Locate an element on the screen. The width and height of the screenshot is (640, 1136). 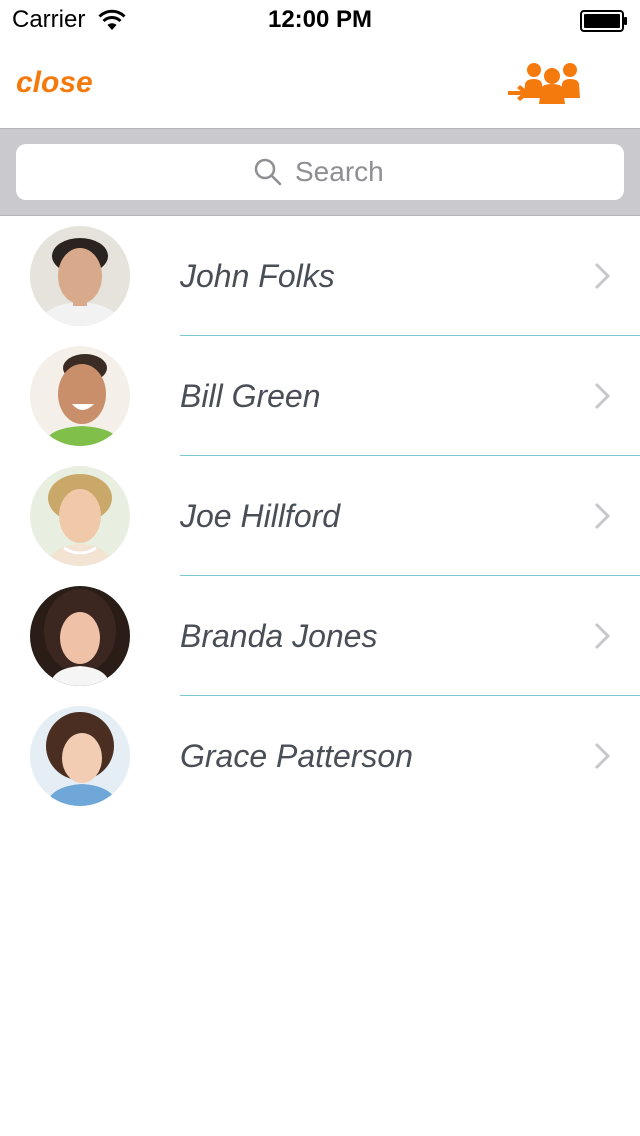
contact-row: Joe Hillford is located at coordinates (320, 516).